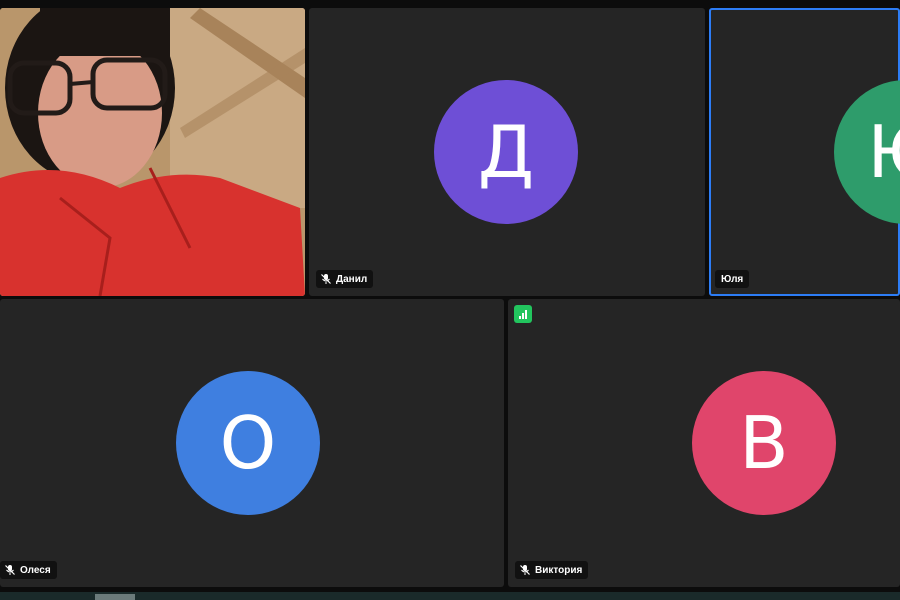  I want to click on bottom-toolbar, so click(450, 596).